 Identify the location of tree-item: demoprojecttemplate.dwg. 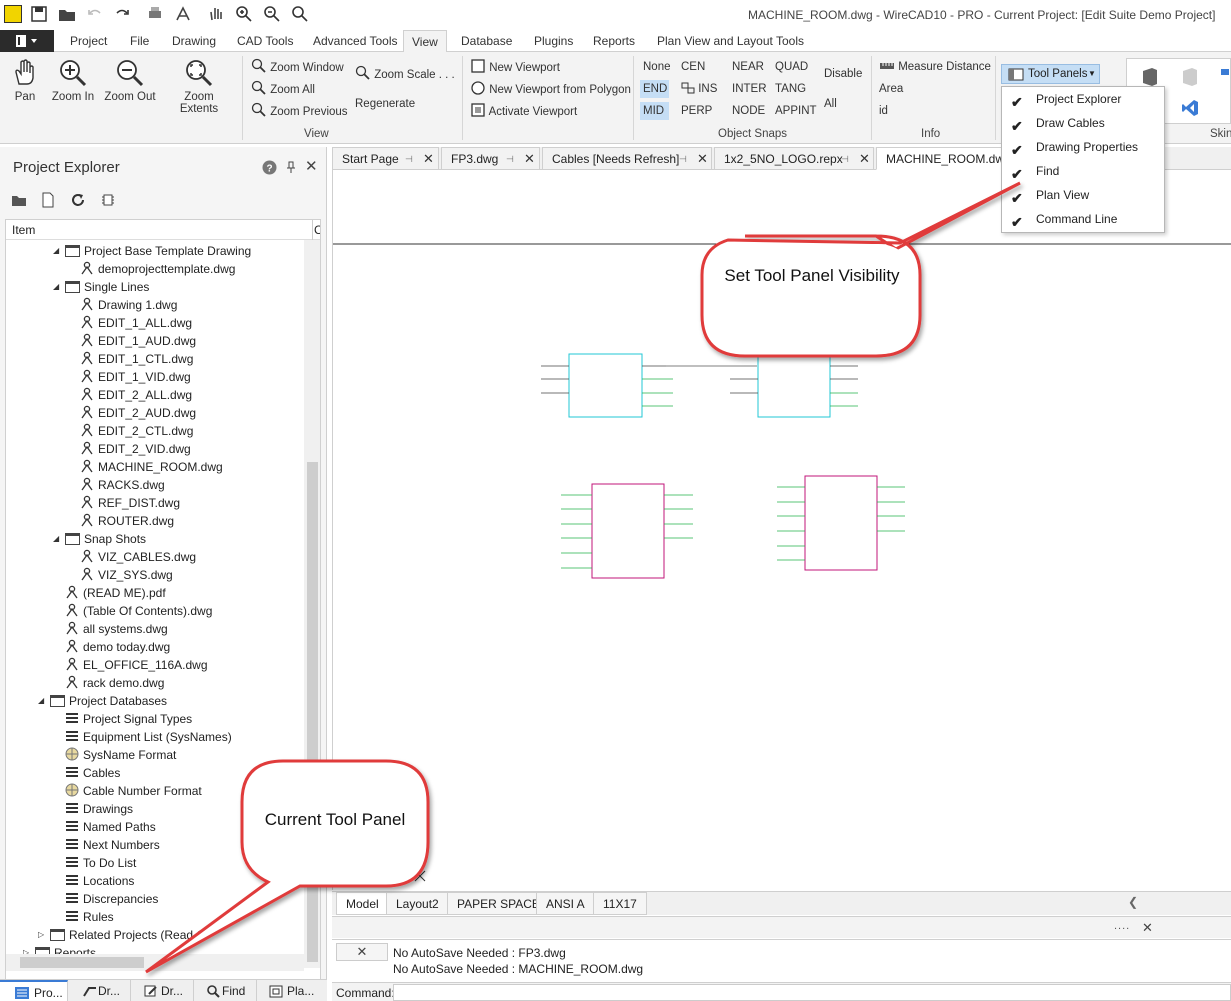
(157, 269).